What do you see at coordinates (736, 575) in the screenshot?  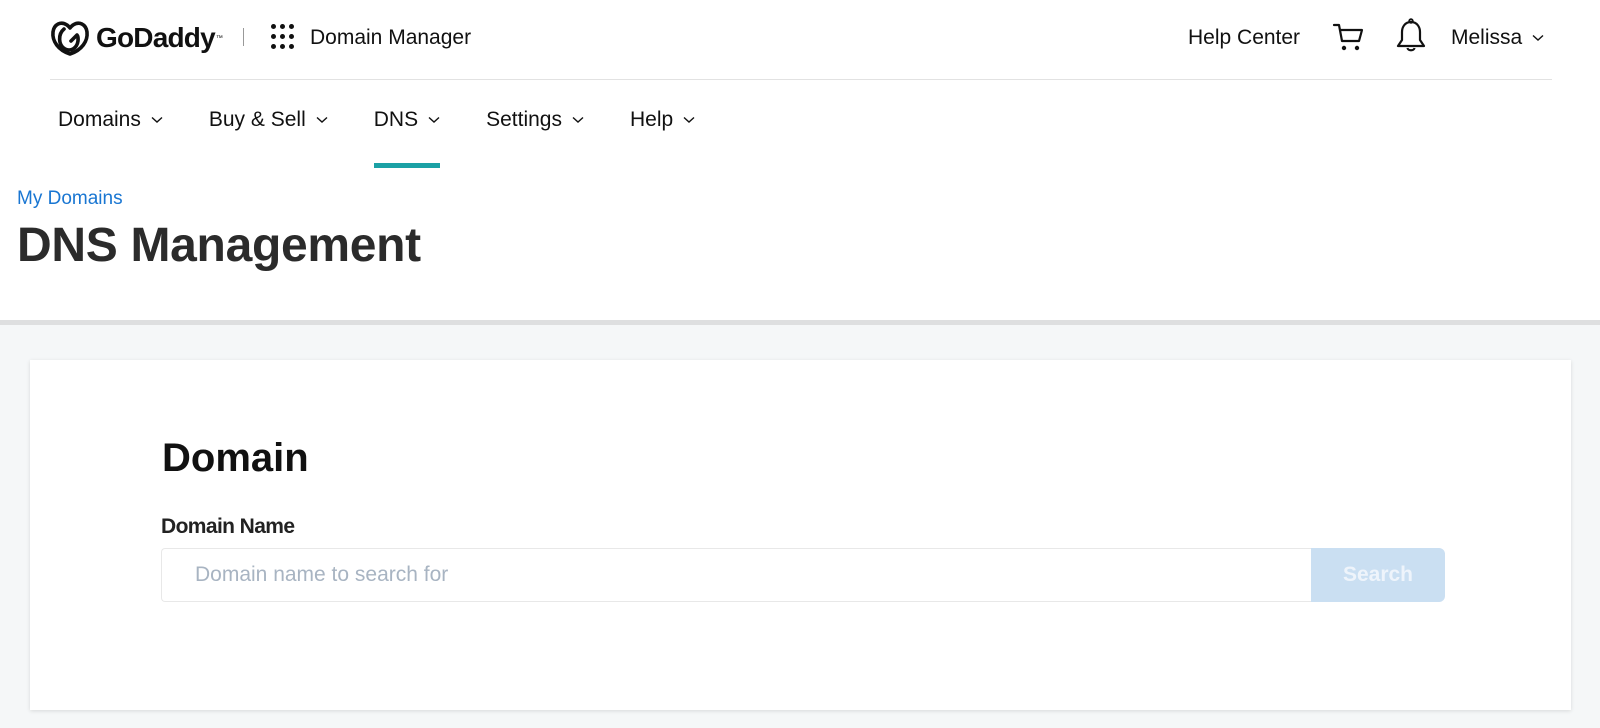 I see `domain-search-input` at bounding box center [736, 575].